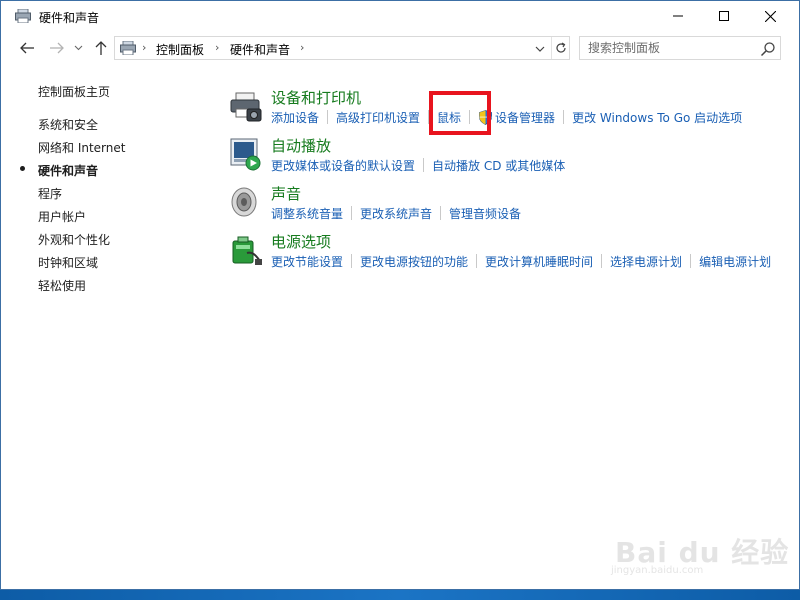 The image size is (800, 600). Describe the element at coordinates (735, 262) in the screenshot. I see `link-edit-power-plan: 编辑电源计划` at that location.